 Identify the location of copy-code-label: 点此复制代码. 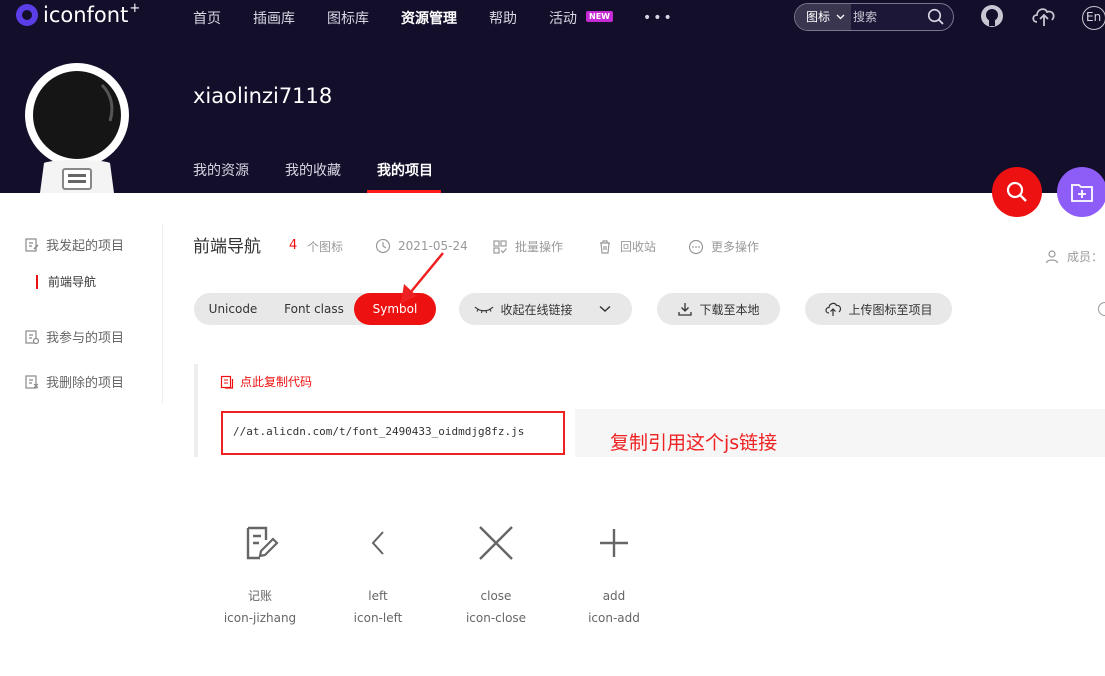
(276, 382).